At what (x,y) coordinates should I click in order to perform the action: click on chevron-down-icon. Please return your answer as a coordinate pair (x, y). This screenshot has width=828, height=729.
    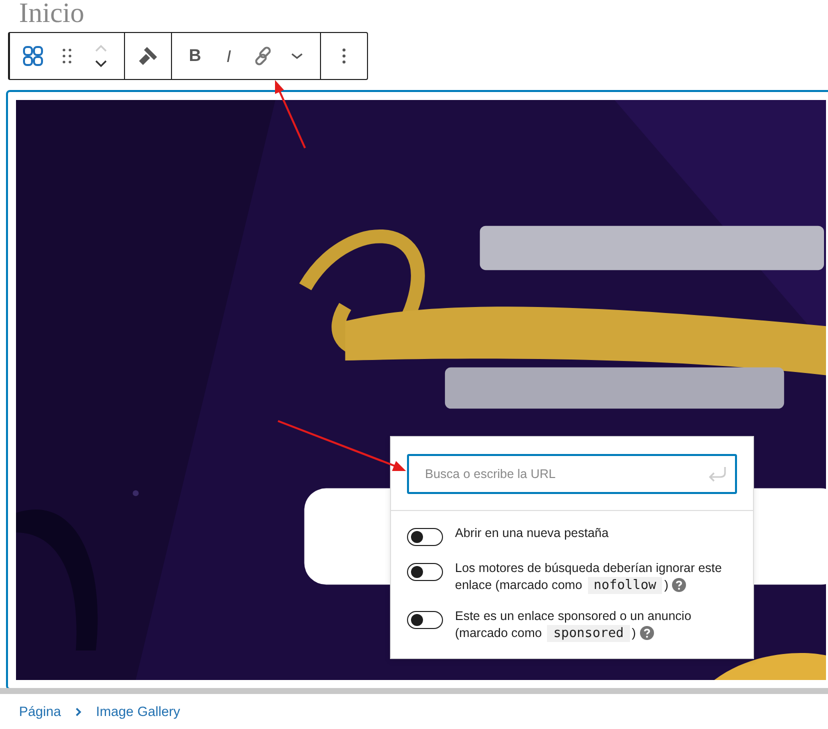
    Looking at the image, I should click on (297, 56).